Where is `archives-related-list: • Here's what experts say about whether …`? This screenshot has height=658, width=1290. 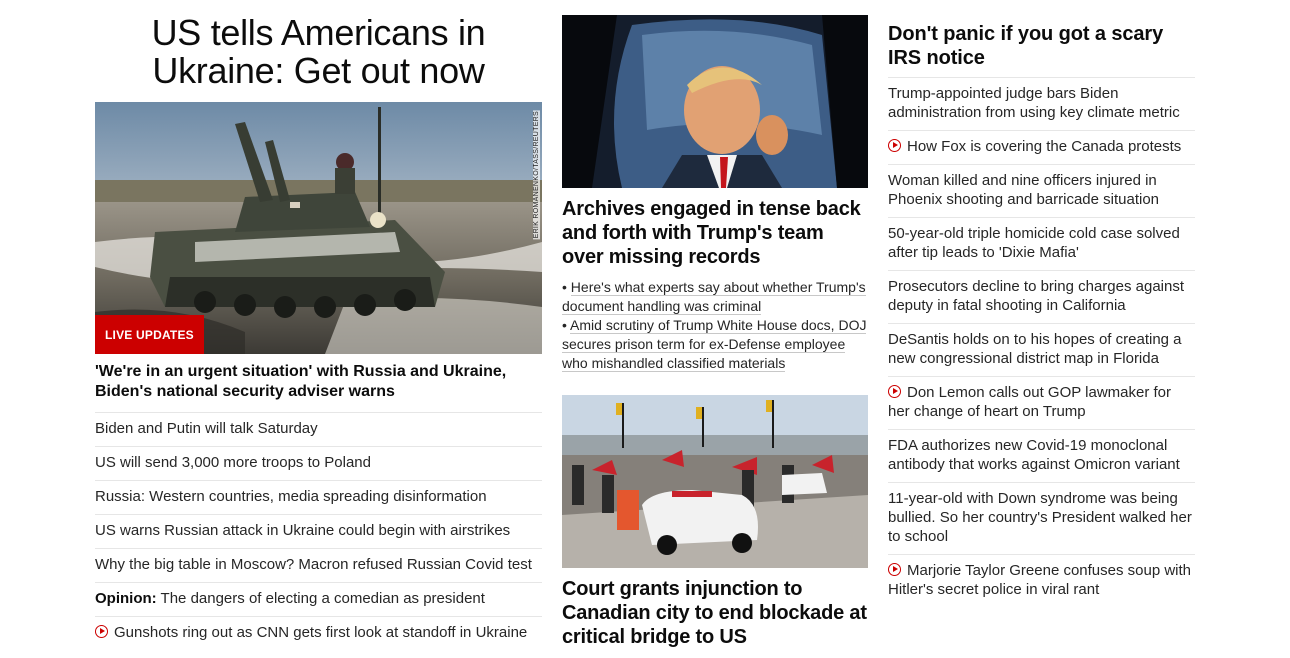
archives-related-list: • Here's what experts say about whether … is located at coordinates (715, 325).